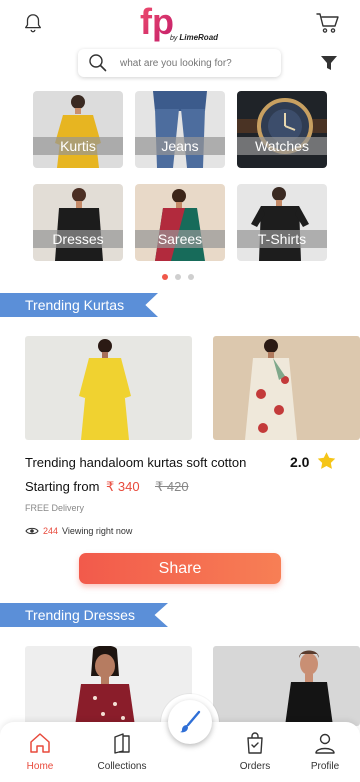  What do you see at coordinates (255, 766) in the screenshot?
I see `nav-orders-label: Orders` at bounding box center [255, 766].